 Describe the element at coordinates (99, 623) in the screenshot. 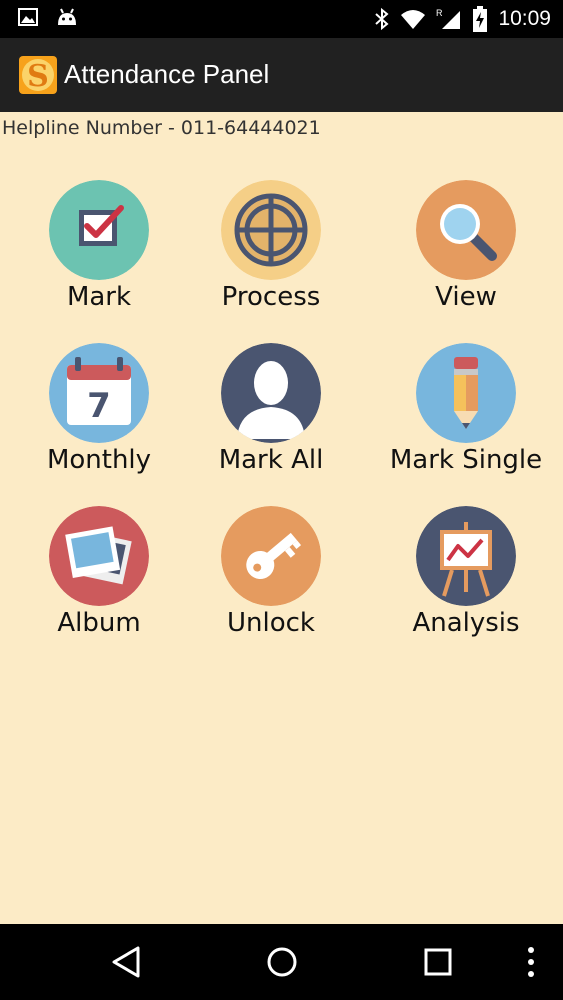

I see `album-label: Album` at that location.